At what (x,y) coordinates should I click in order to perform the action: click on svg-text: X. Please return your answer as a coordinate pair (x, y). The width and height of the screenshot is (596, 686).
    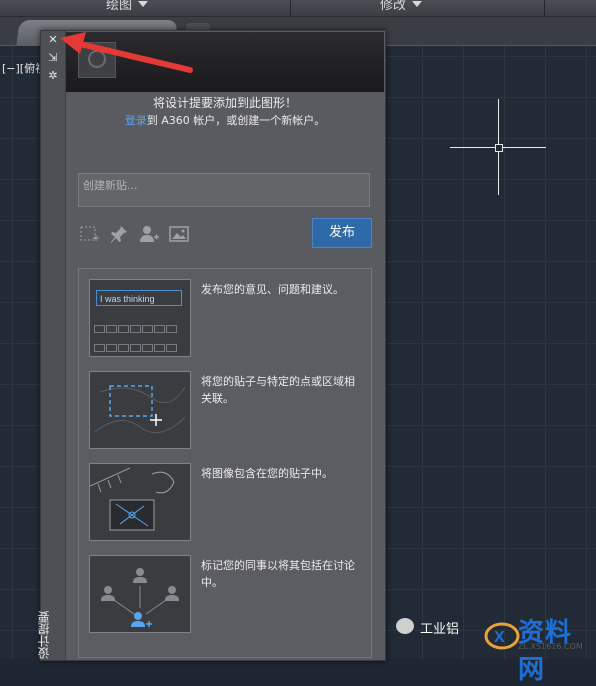
    Looking at the image, I should click on (499, 637).